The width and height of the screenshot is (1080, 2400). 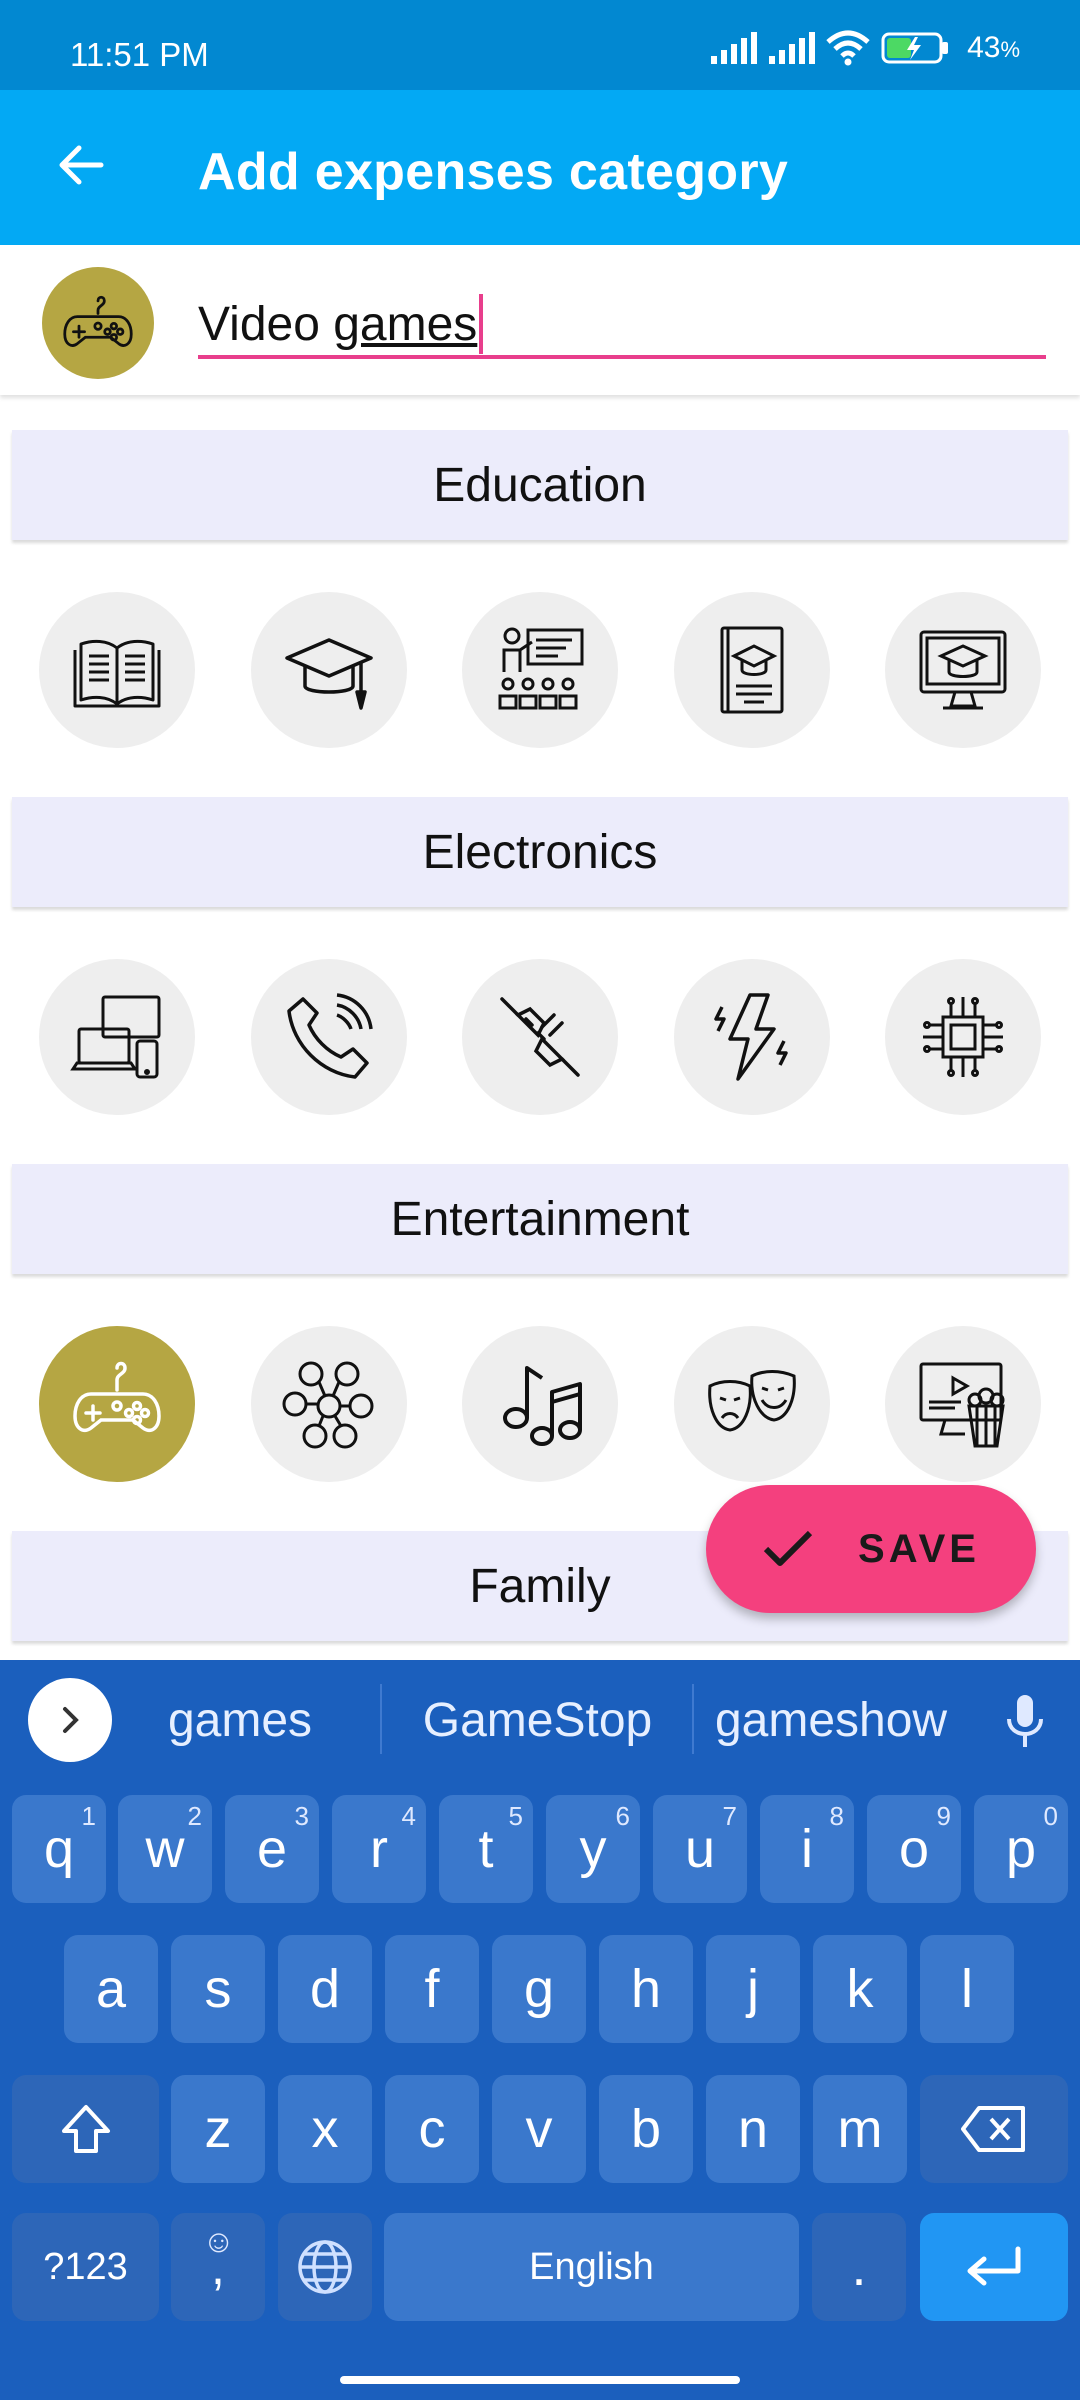 What do you see at coordinates (622, 326) in the screenshot?
I see `category-name-input: Video games` at bounding box center [622, 326].